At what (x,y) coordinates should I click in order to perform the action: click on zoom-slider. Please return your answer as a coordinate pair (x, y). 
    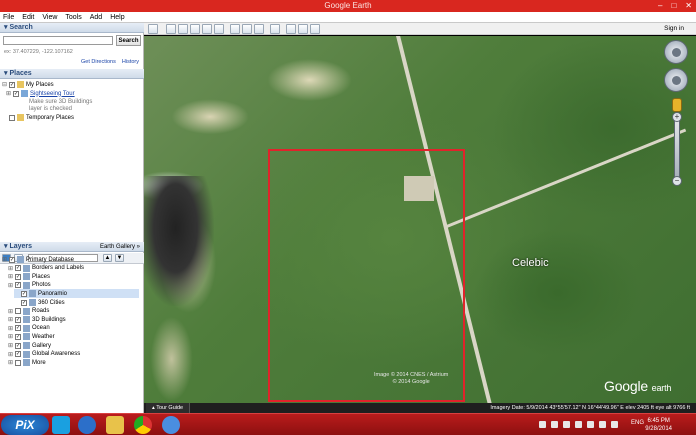
    Looking at the image, I should click on (677, 147).